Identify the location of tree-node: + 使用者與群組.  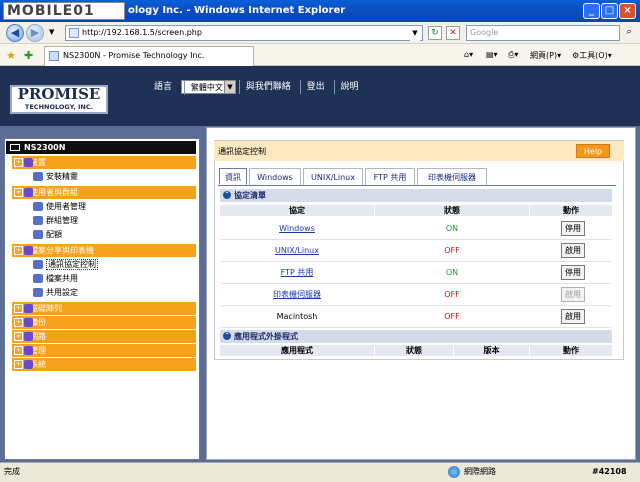
(104, 192).